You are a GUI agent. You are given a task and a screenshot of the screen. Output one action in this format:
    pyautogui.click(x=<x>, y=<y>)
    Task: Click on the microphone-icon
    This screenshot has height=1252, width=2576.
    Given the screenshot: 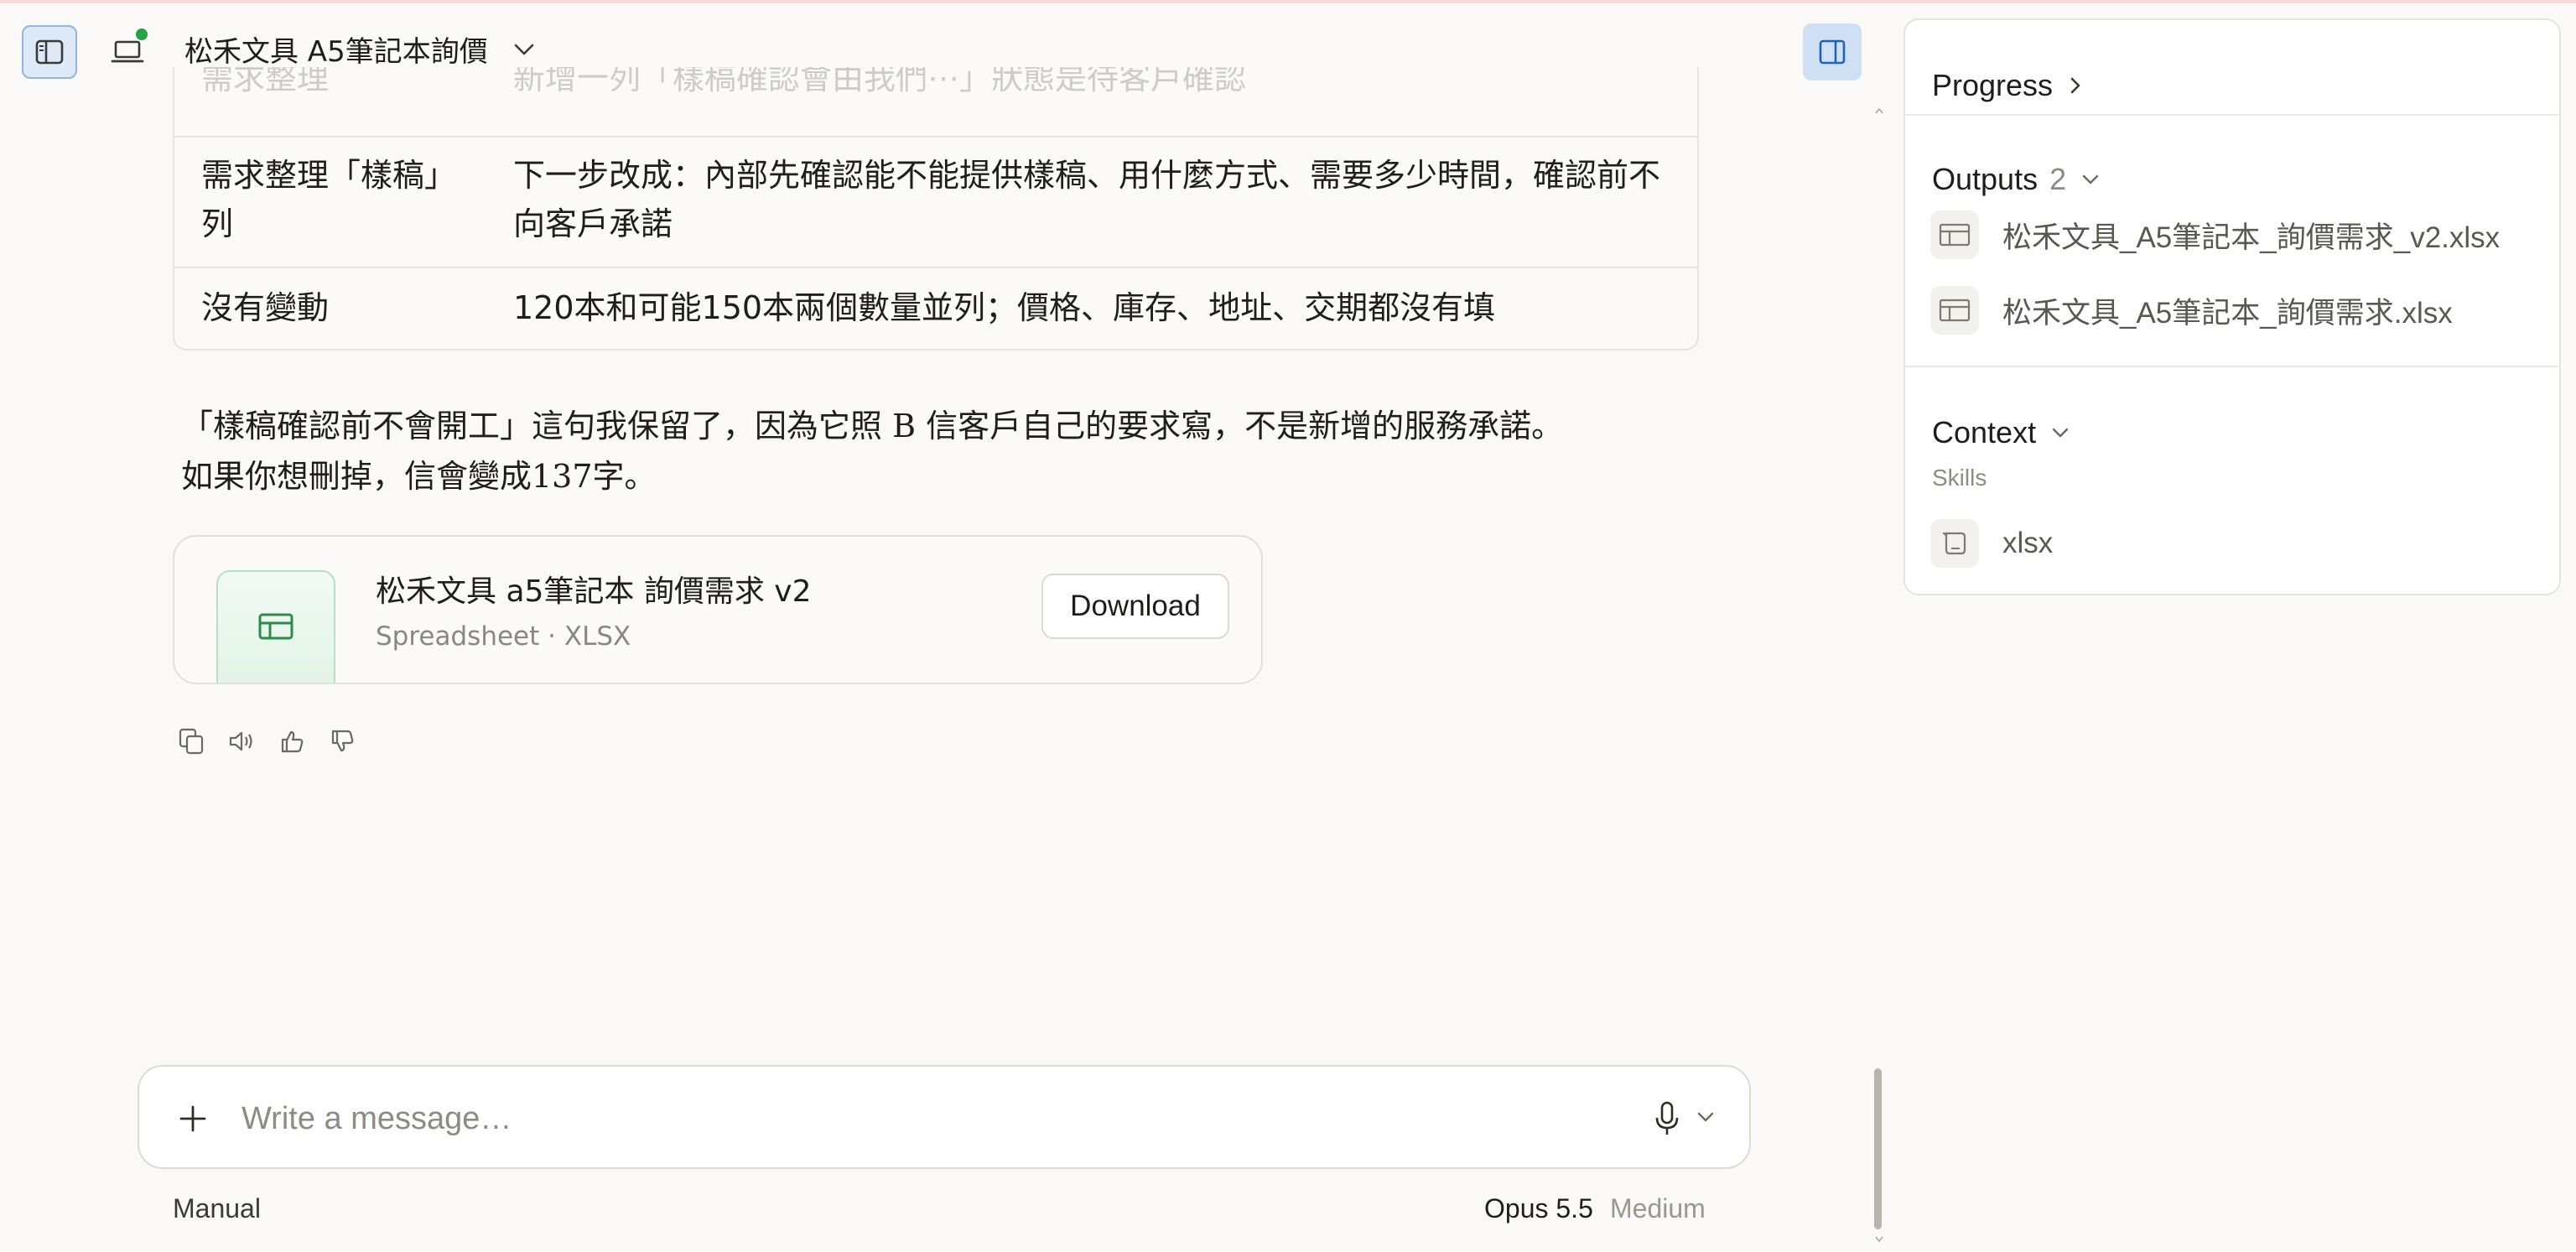 What is the action you would take?
    pyautogui.click(x=1667, y=1118)
    